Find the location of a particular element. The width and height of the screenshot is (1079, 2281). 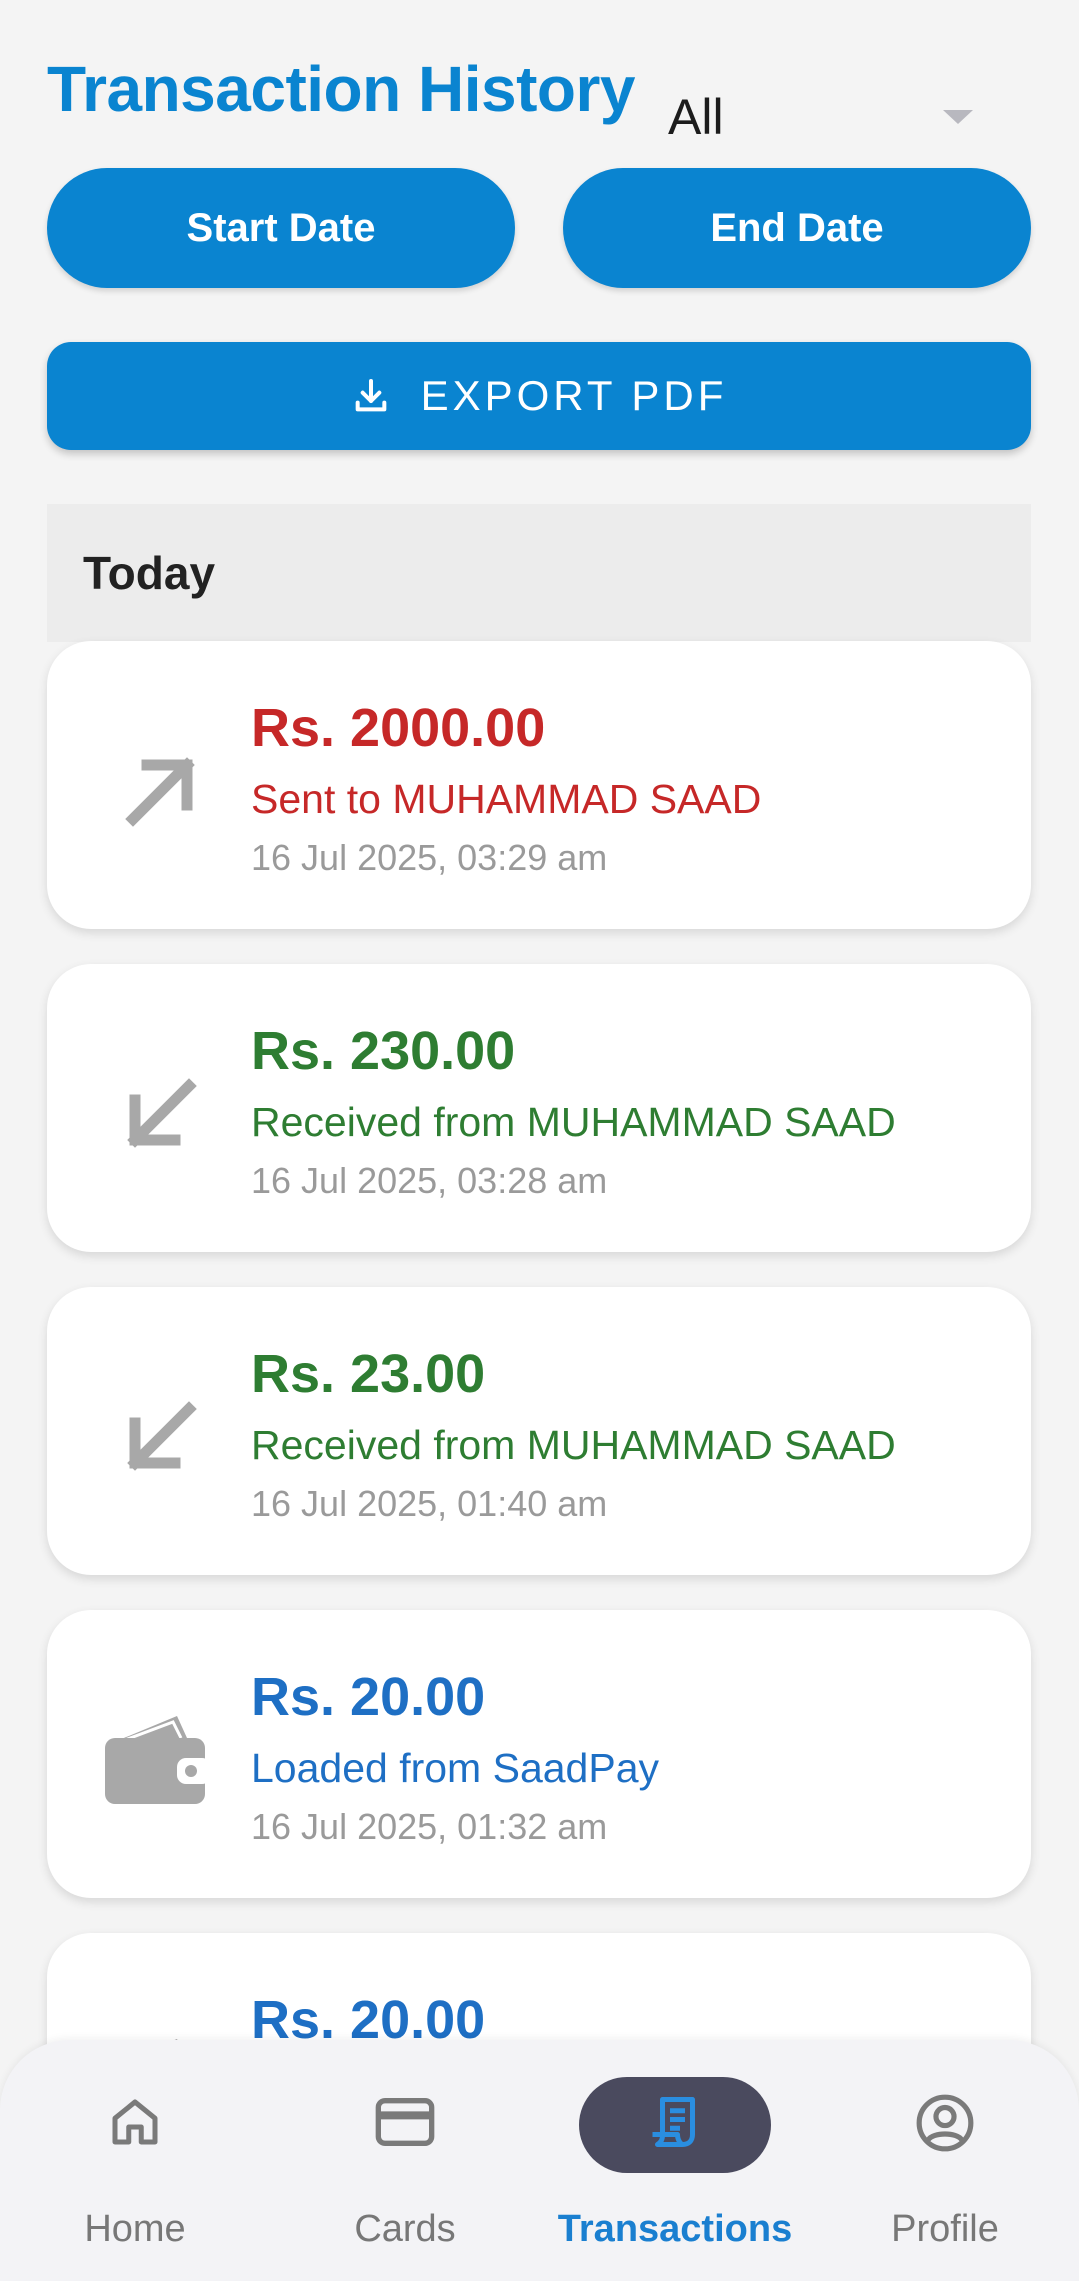

profile-icon is located at coordinates (945, 2125).